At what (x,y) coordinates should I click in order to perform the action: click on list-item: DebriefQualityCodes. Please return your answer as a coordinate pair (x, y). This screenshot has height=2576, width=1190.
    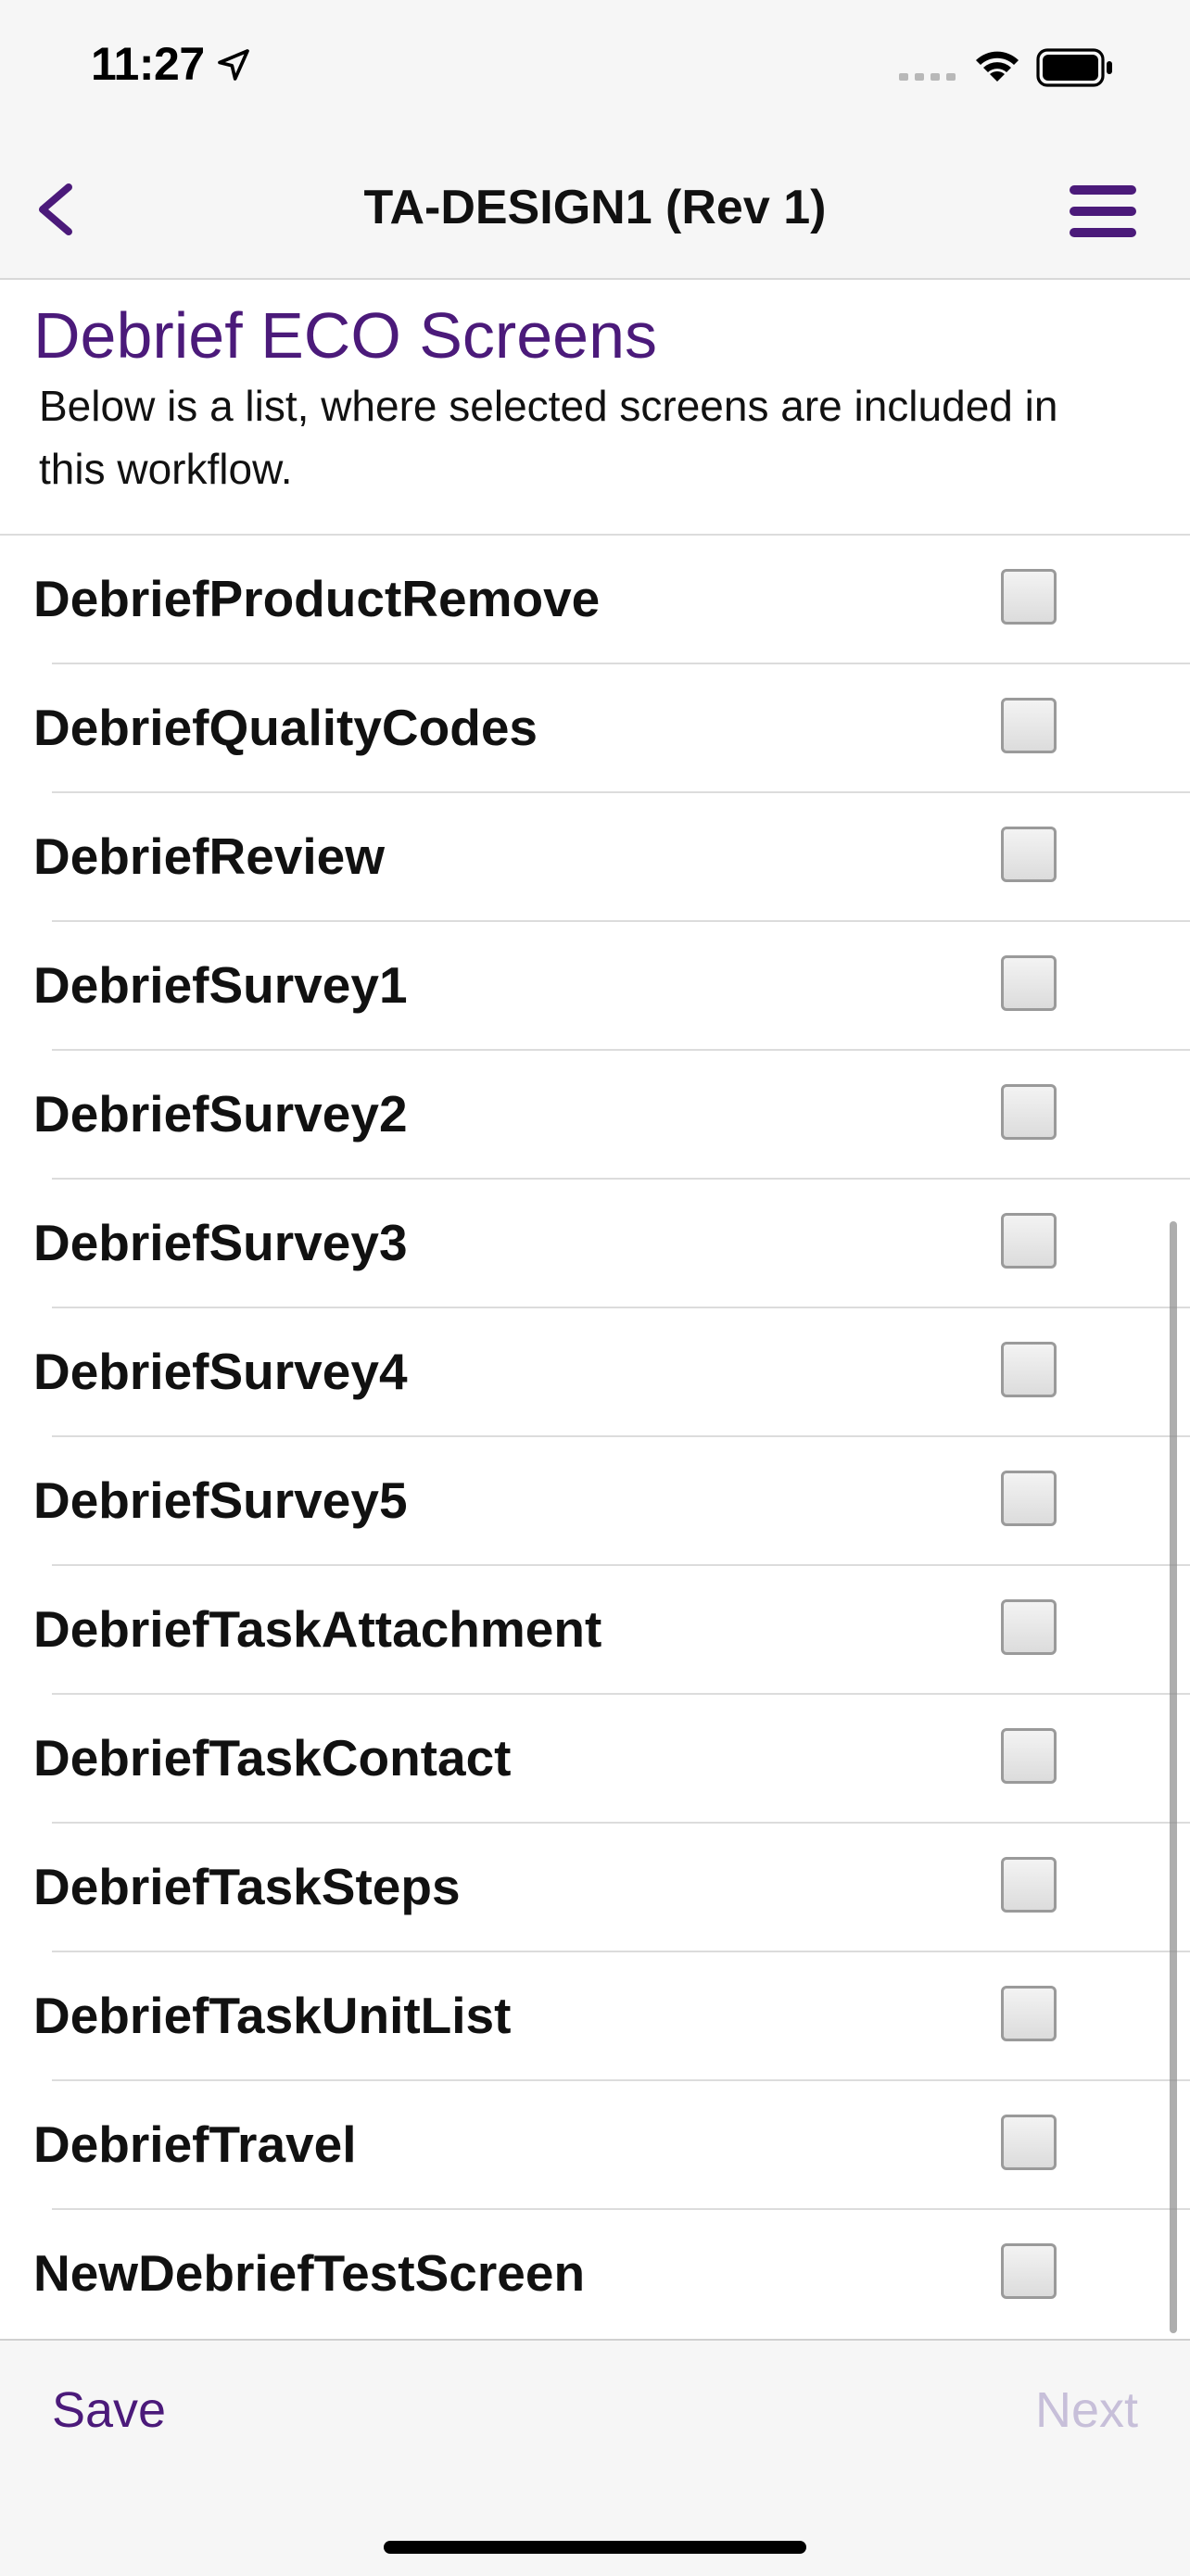
    Looking at the image, I should click on (611, 729).